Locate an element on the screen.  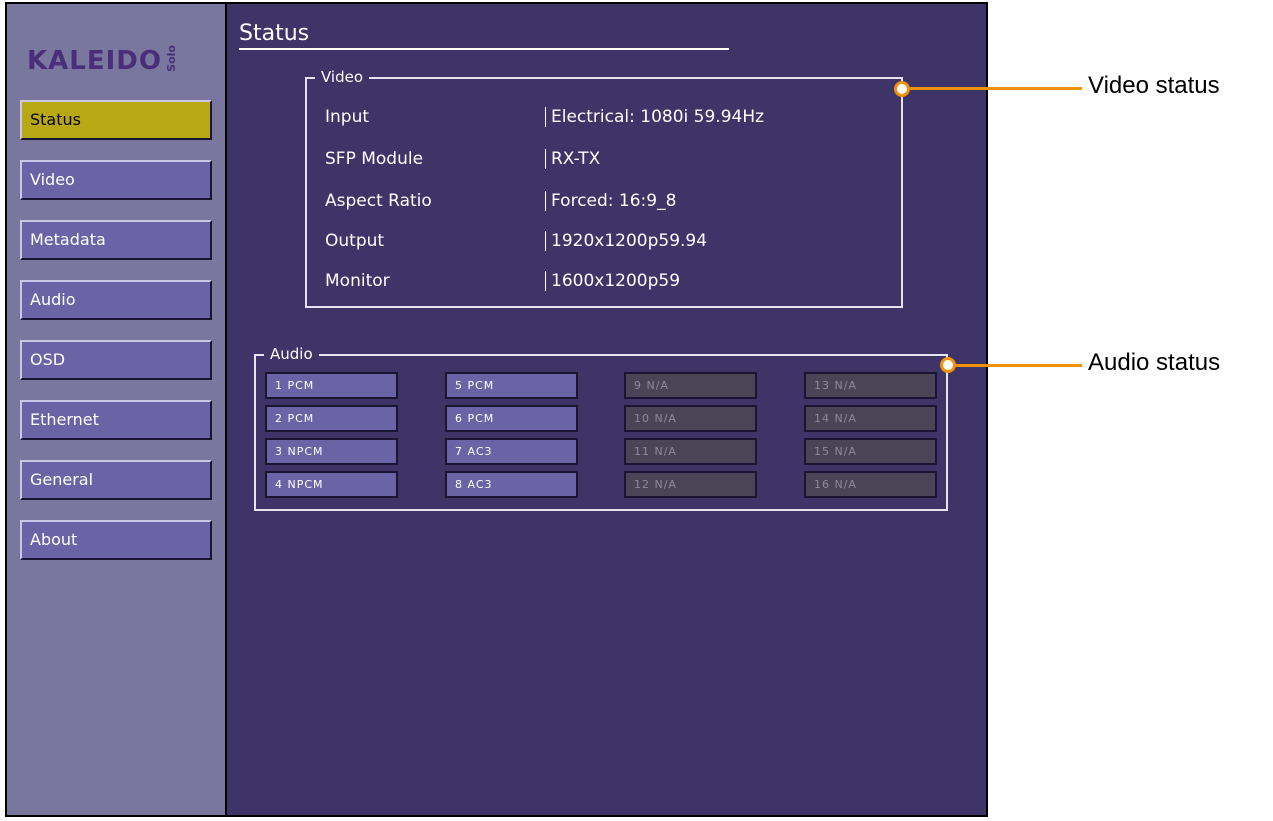
video-status-callout: Video status is located at coordinates (1154, 85).